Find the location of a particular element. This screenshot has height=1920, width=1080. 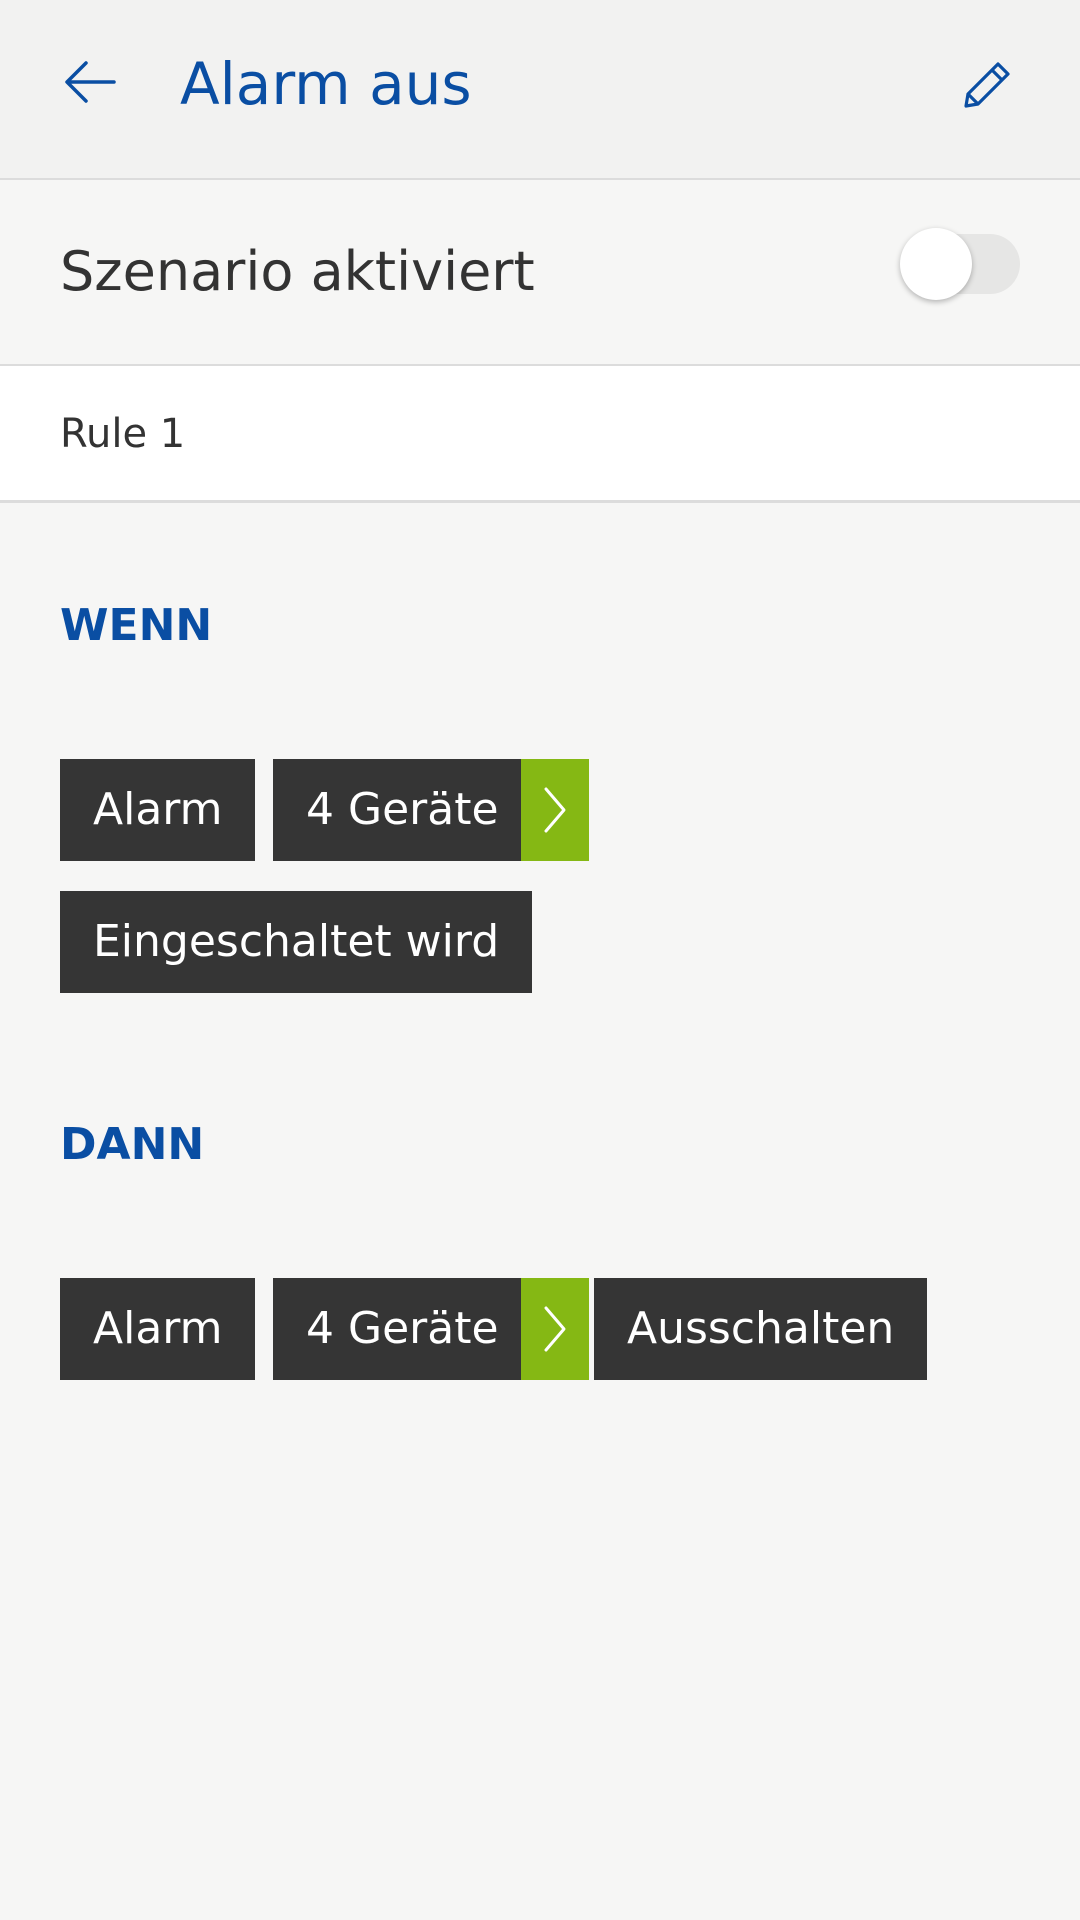

then-device-type-chip: Alarm is located at coordinates (158, 1329).